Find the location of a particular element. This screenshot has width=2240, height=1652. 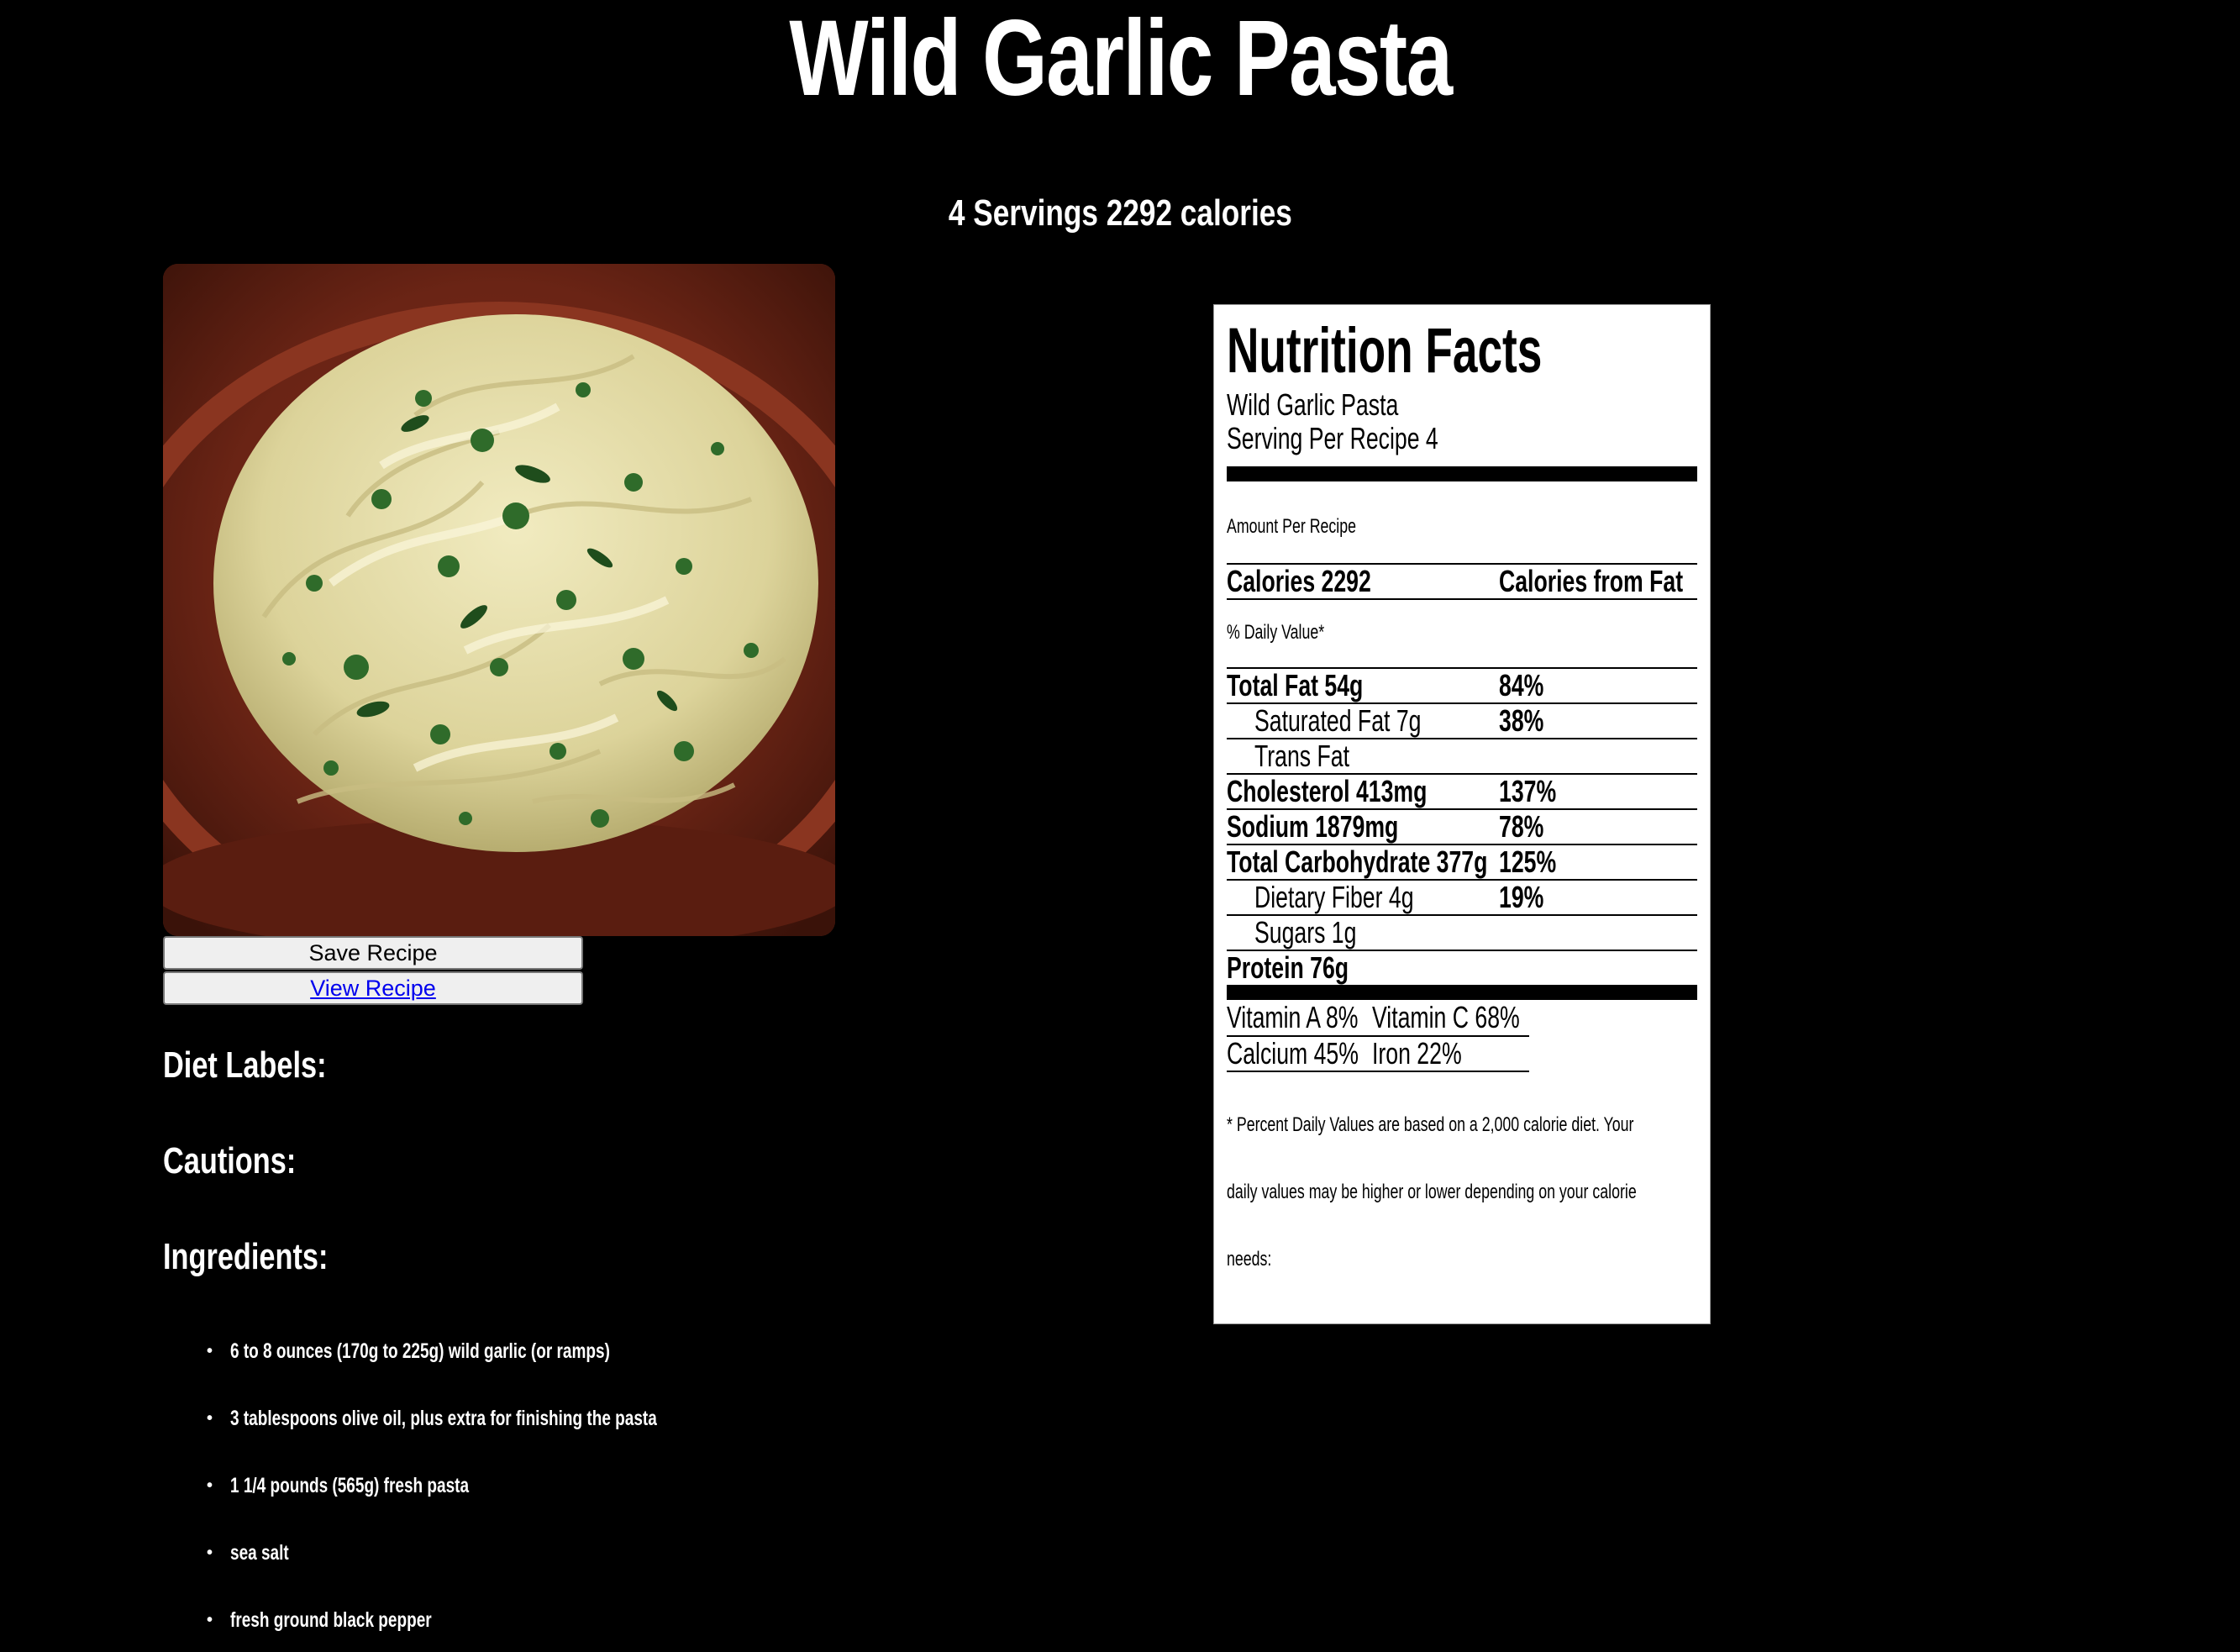

calories-value: Calories 2292 is located at coordinates (1299, 581).